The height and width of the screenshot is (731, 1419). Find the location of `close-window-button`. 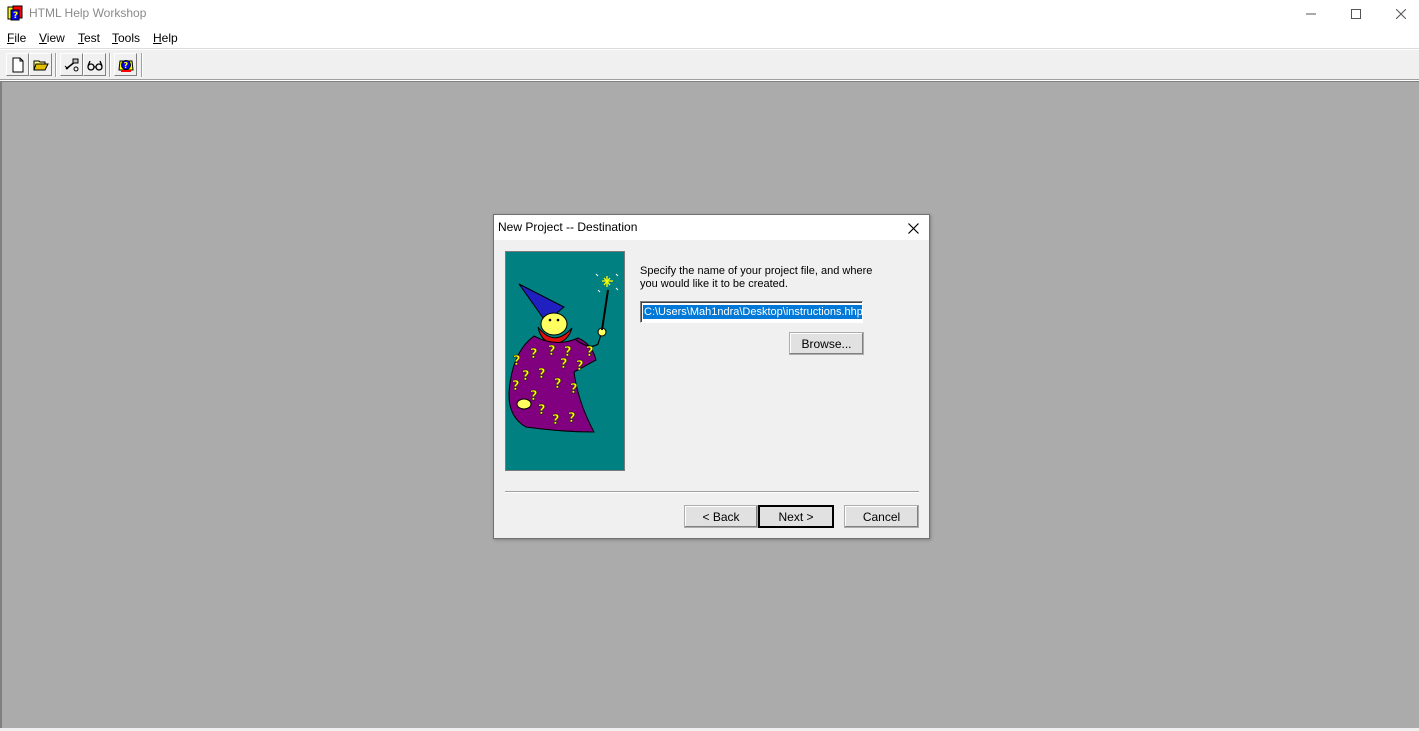

close-window-button is located at coordinates (1398, 14).